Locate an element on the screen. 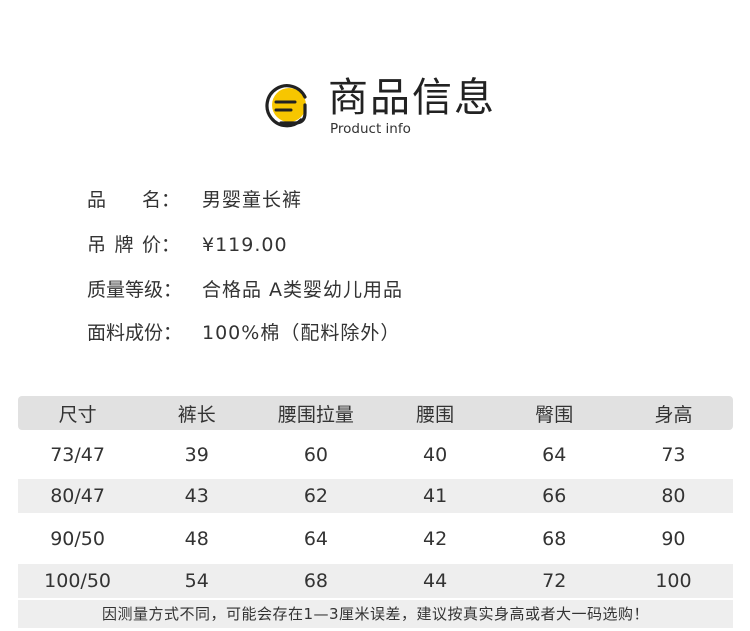 This screenshot has width=750, height=631. info-label: 吊 牌 价： is located at coordinates (133, 245).